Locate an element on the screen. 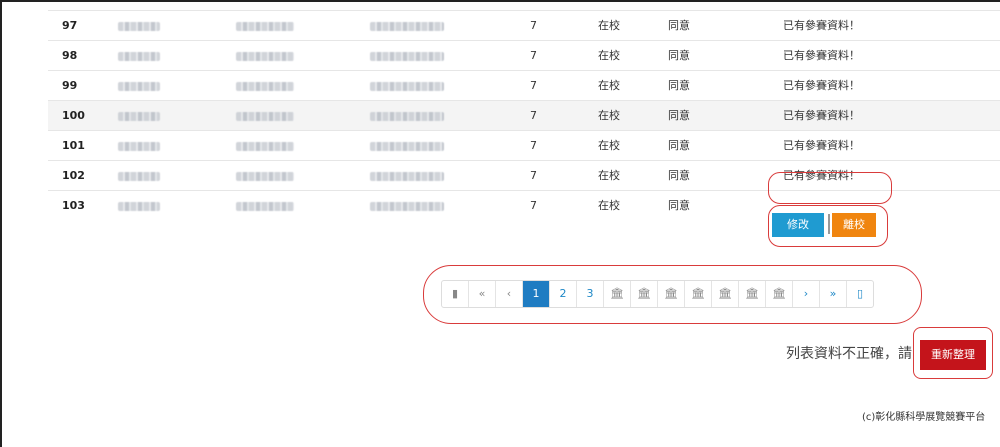 The height and width of the screenshot is (447, 1000). table-row: 99 7 在校 同意 已有參賽資料！ is located at coordinates (524, 85).